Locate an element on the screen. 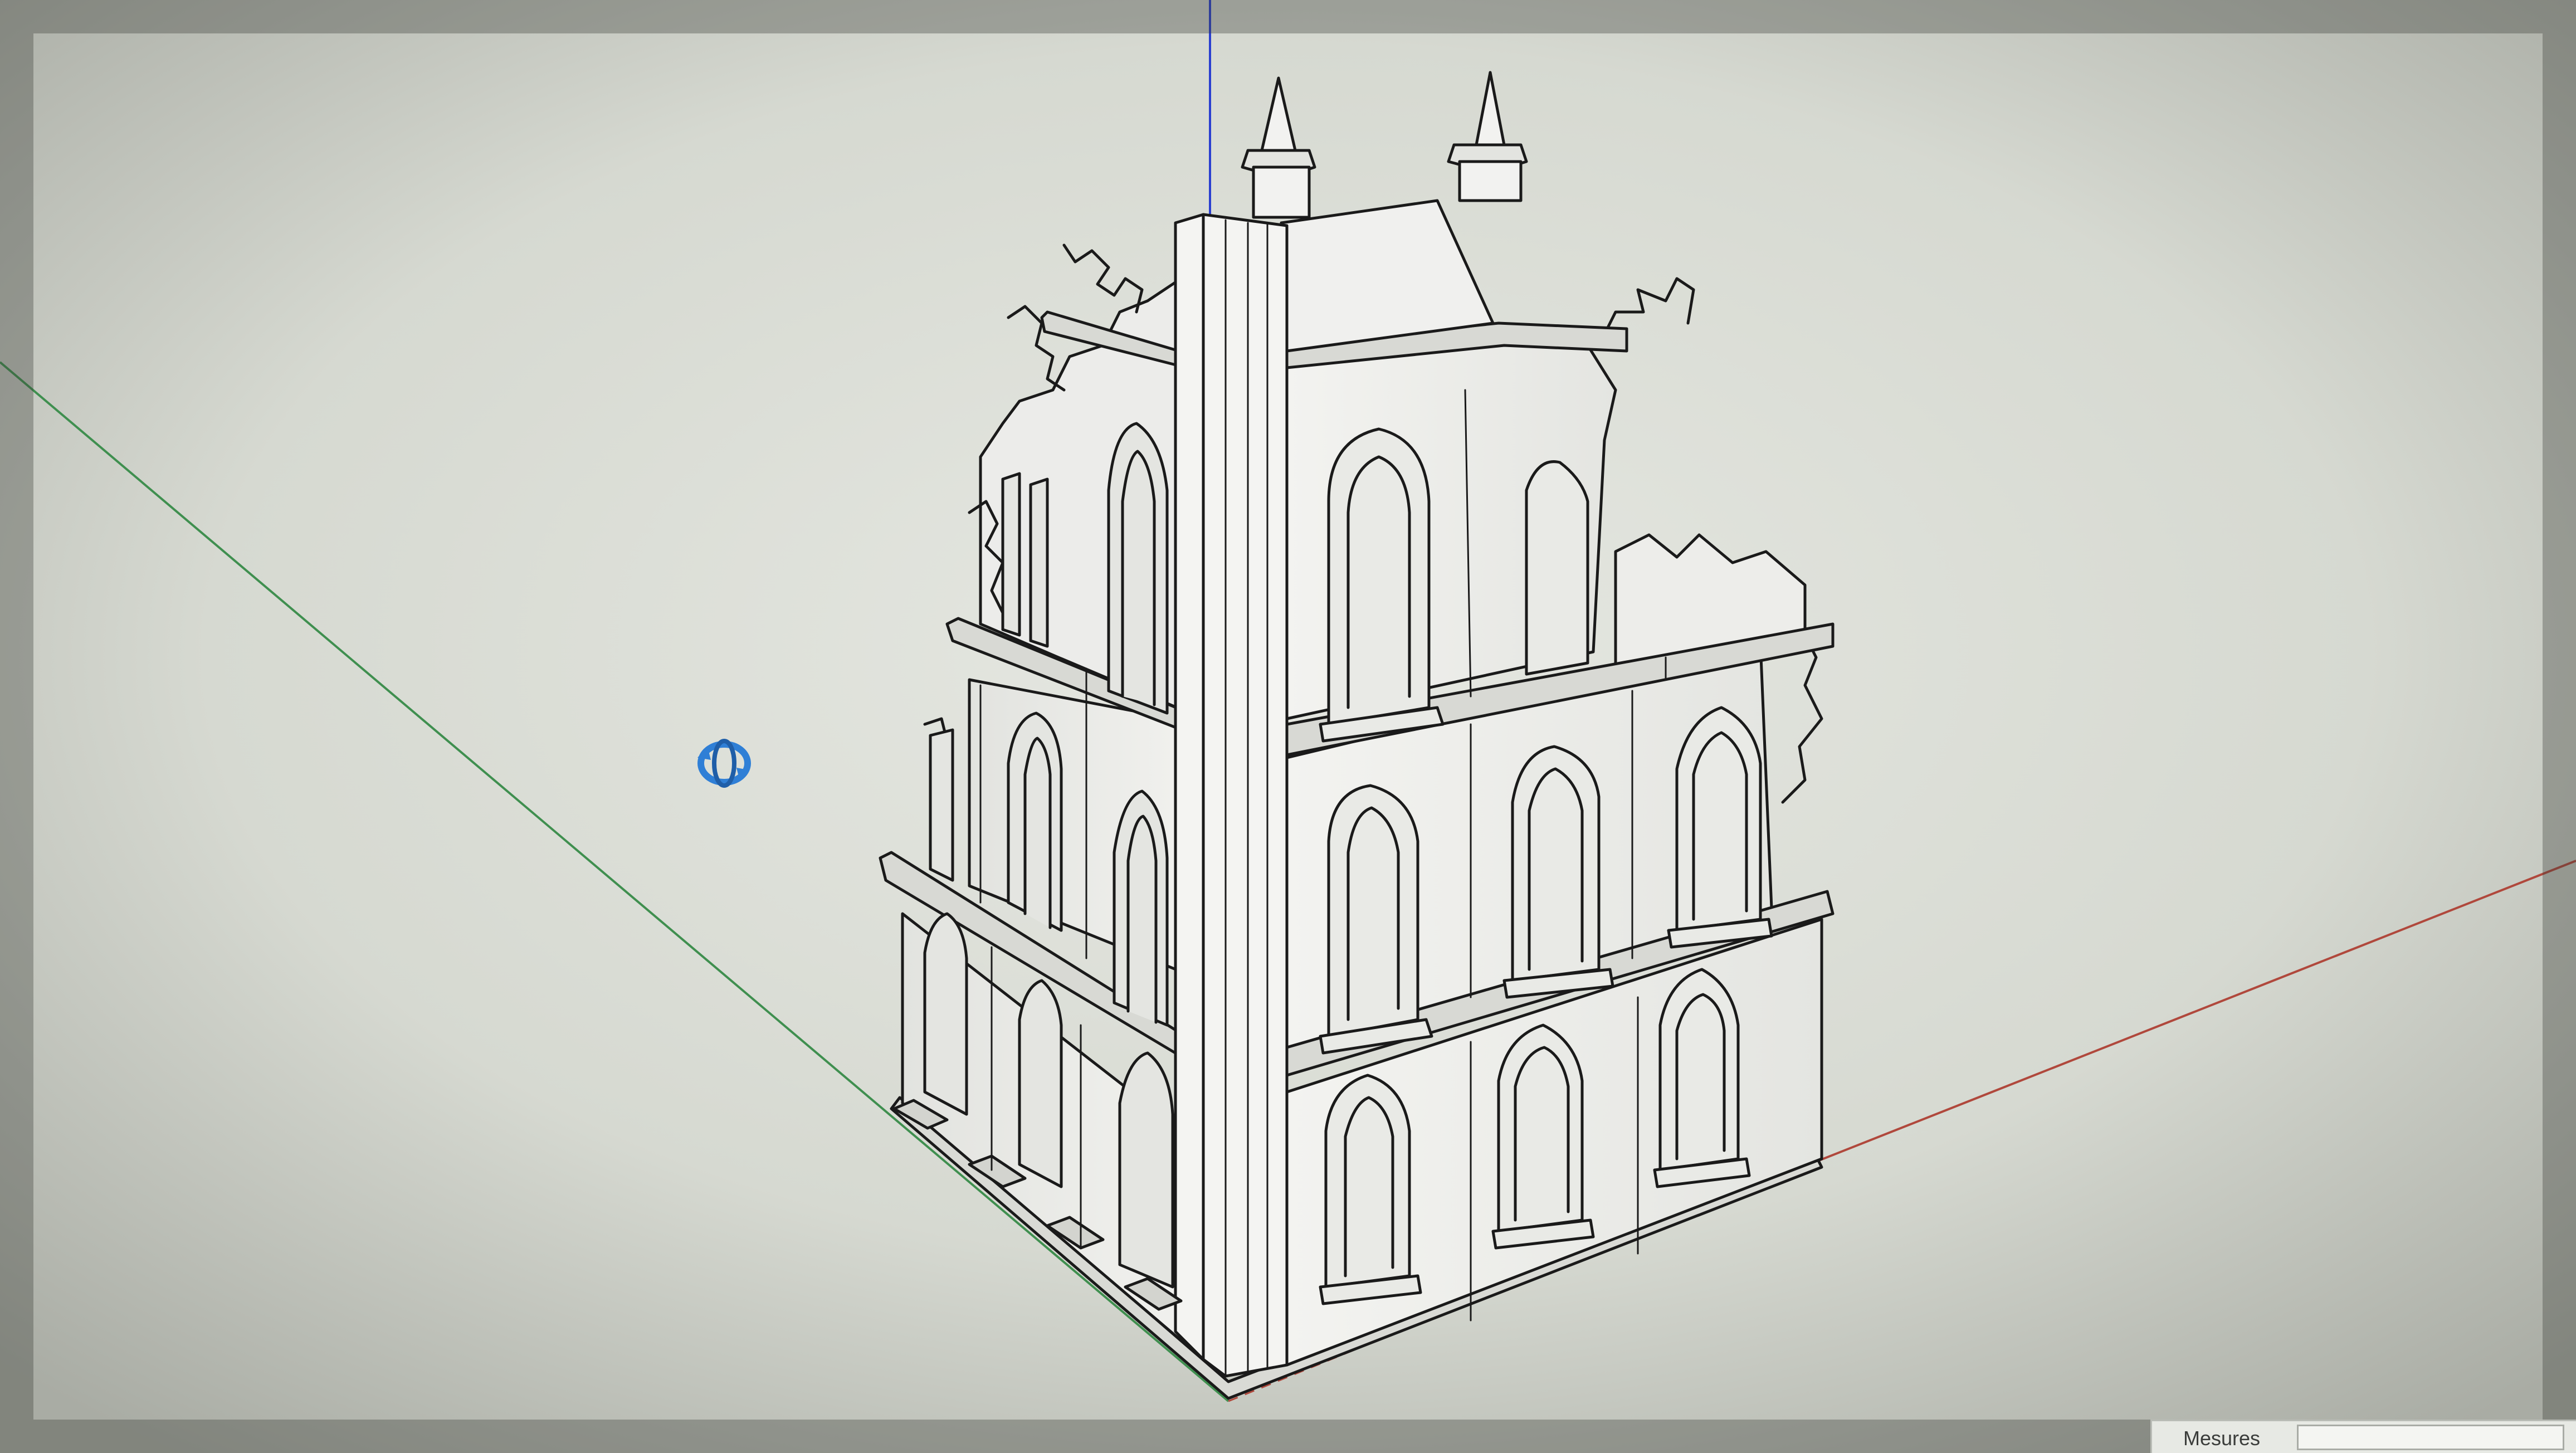 The height and width of the screenshot is (1453, 2576). corner-pillar is located at coordinates (1231, 795).